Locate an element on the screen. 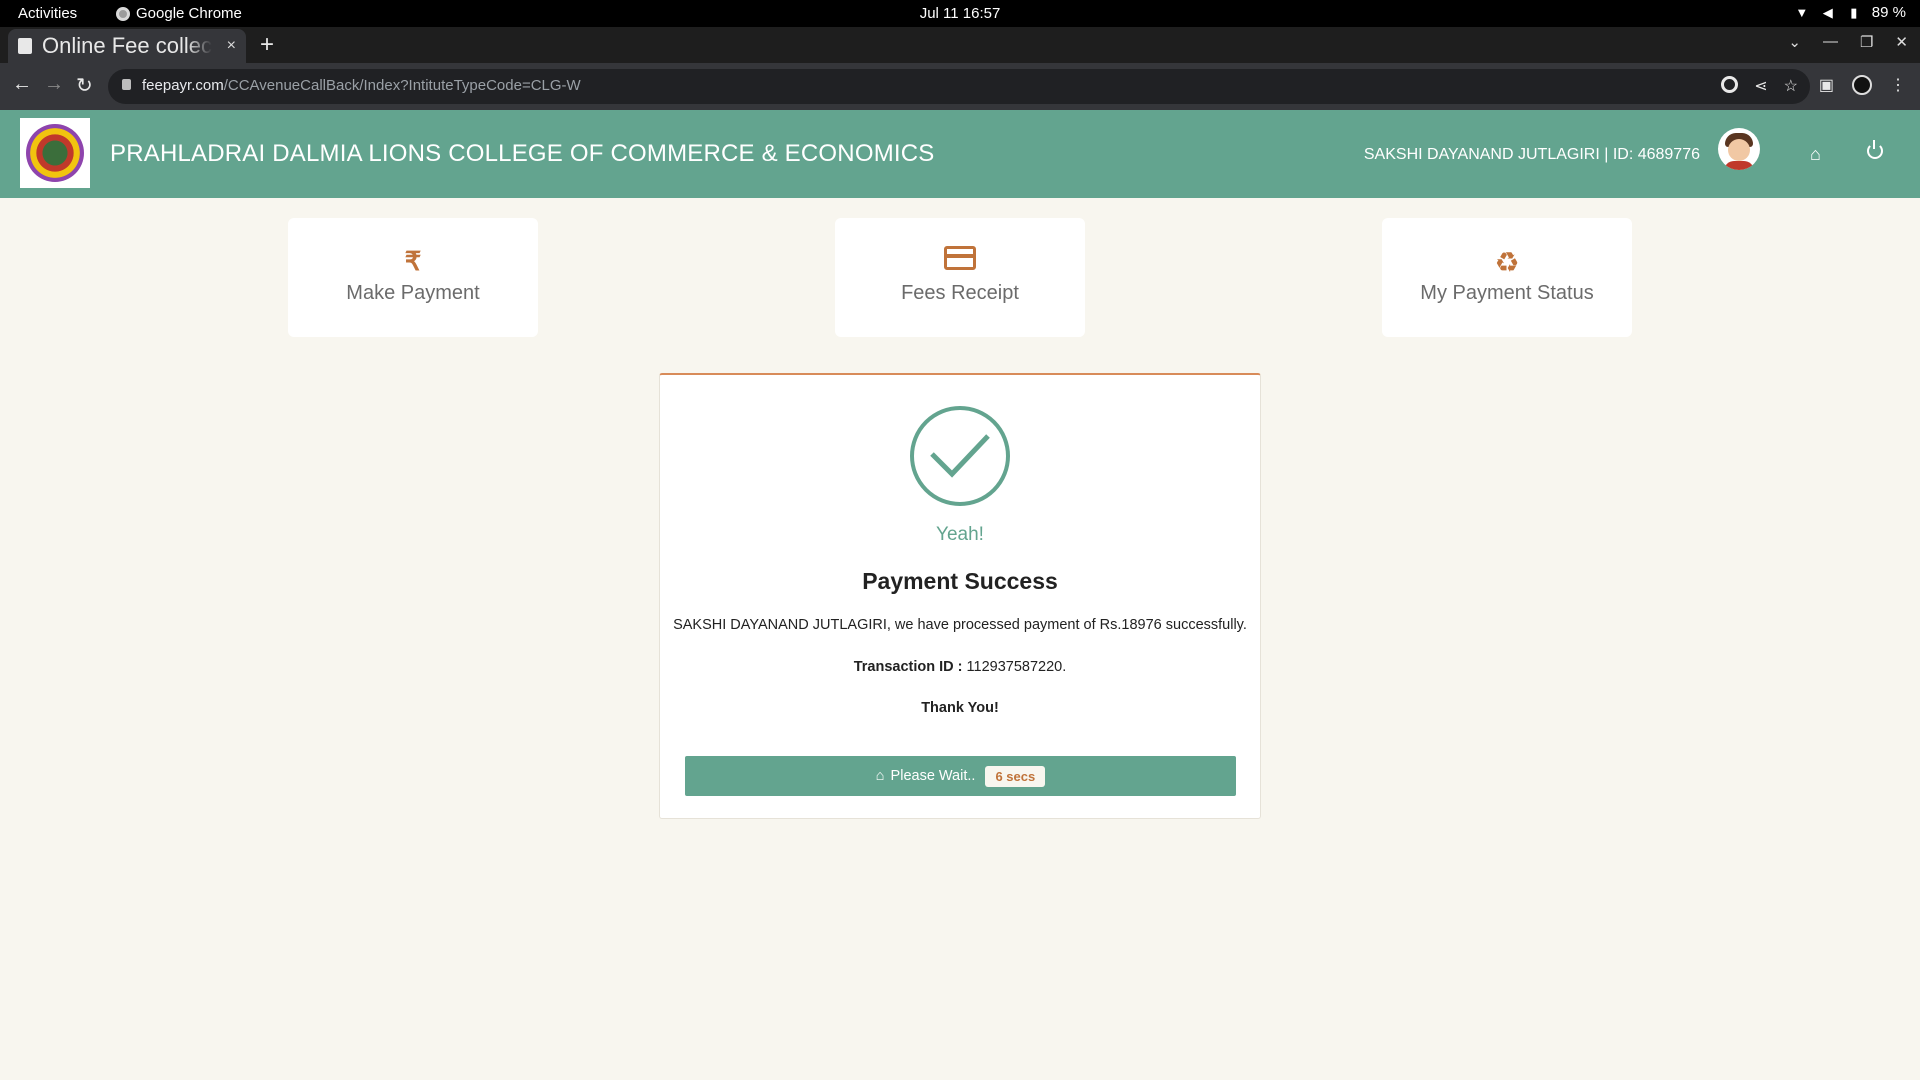  tab-strip: Online Fee collection × + ⌄ — ❐ ✕ is located at coordinates (960, 45).